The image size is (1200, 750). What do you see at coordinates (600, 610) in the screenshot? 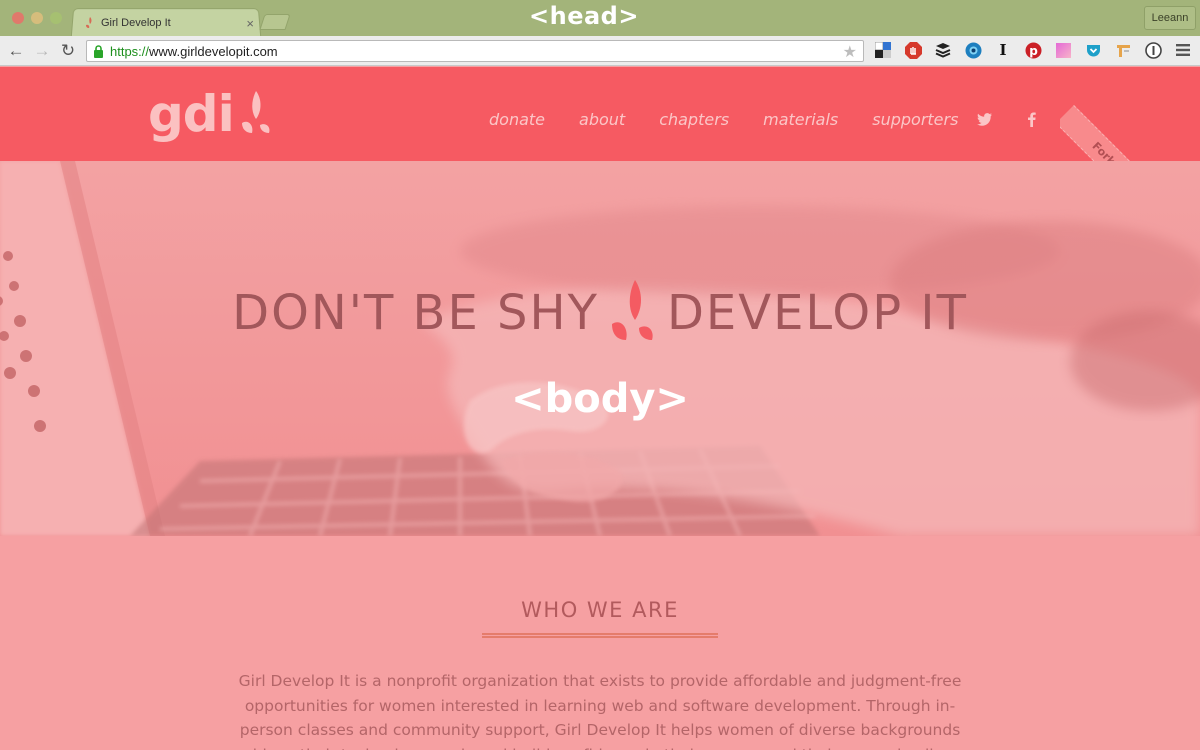
I see `section-title: WHO WE ARE` at bounding box center [600, 610].